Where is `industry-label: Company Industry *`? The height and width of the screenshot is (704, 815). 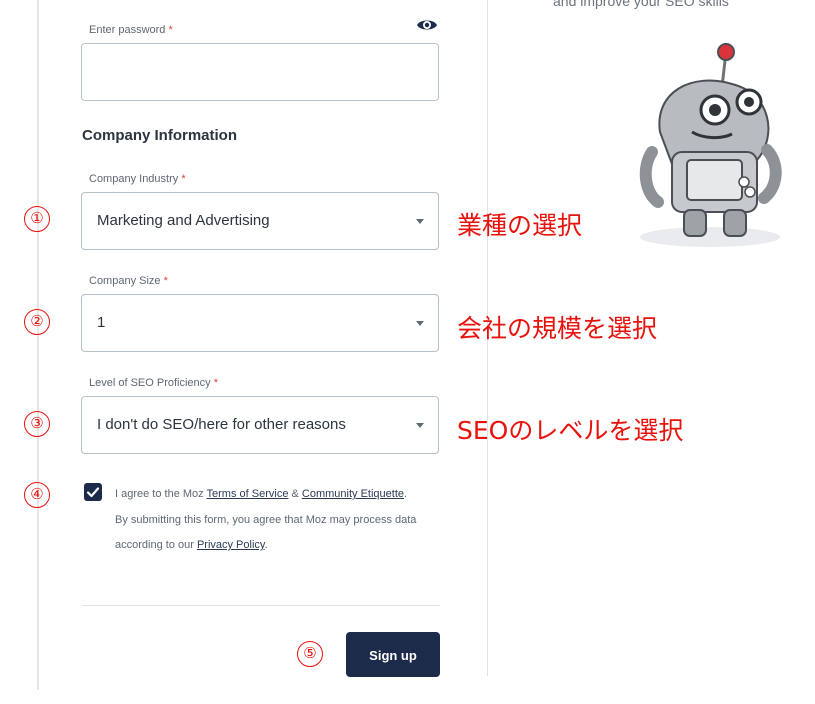 industry-label: Company Industry * is located at coordinates (137, 179).